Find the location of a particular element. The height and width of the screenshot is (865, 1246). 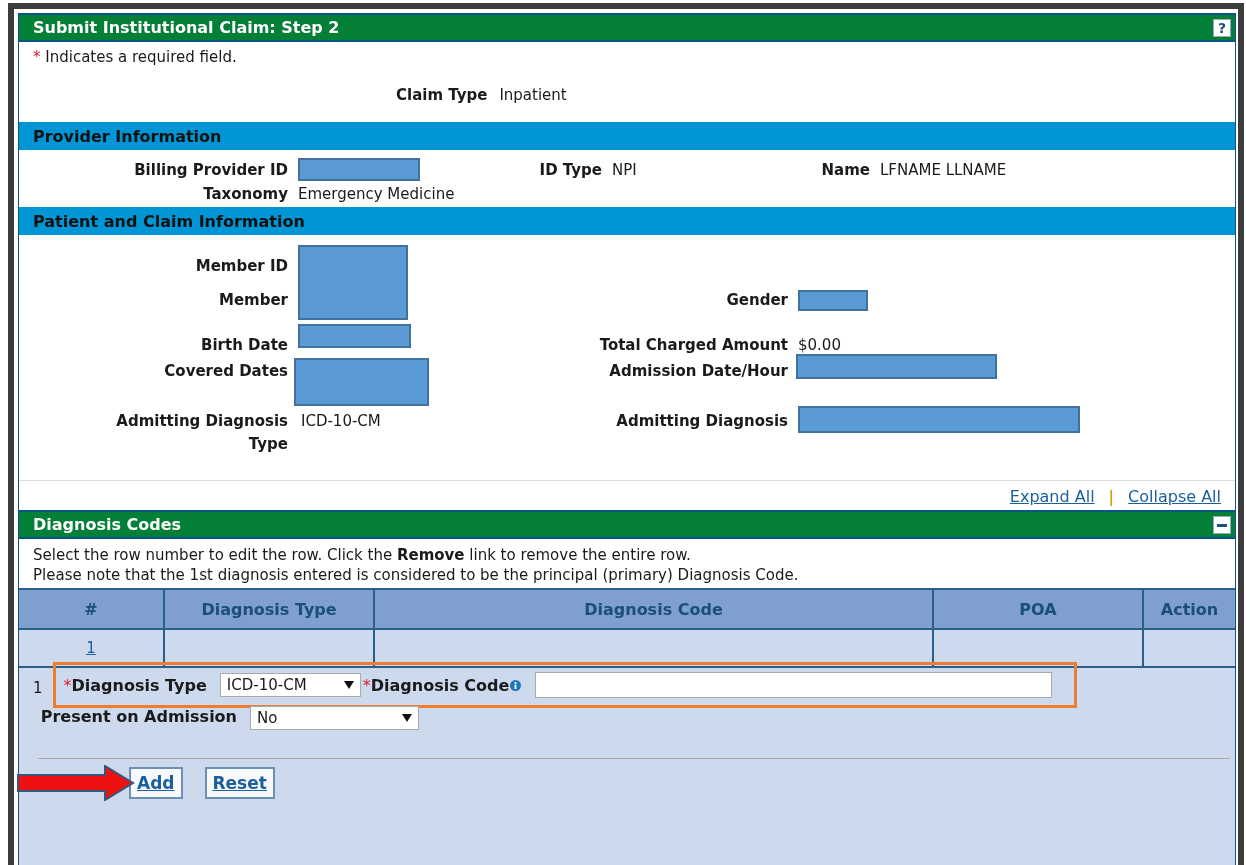

text-link: Expand All is located at coordinates (1052, 496).